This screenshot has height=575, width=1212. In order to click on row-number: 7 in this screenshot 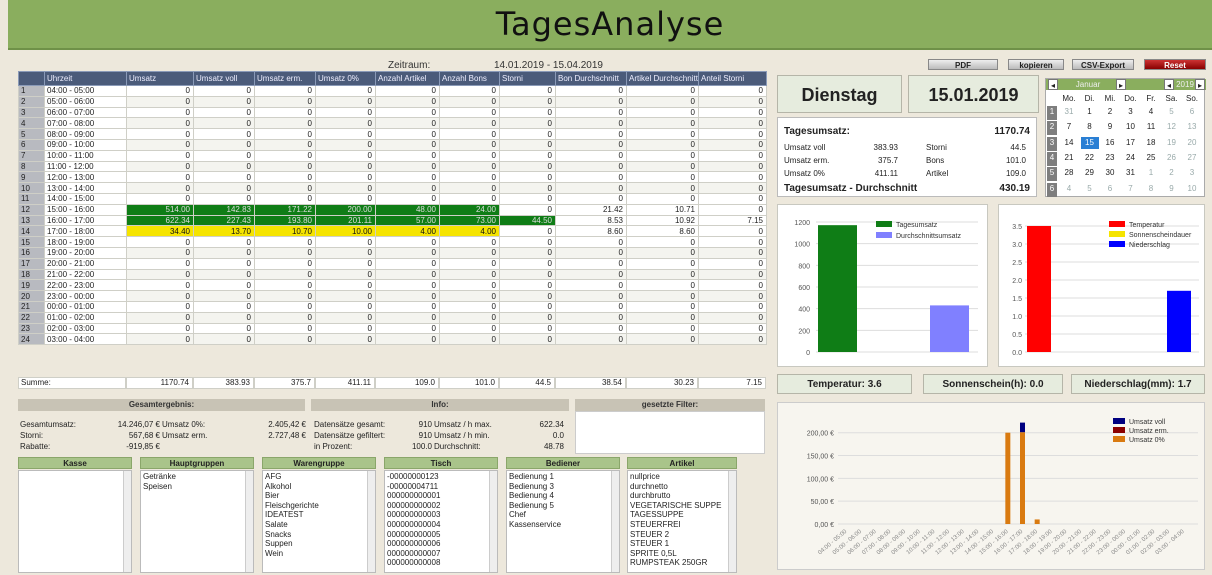, I will do `click(31, 155)`.